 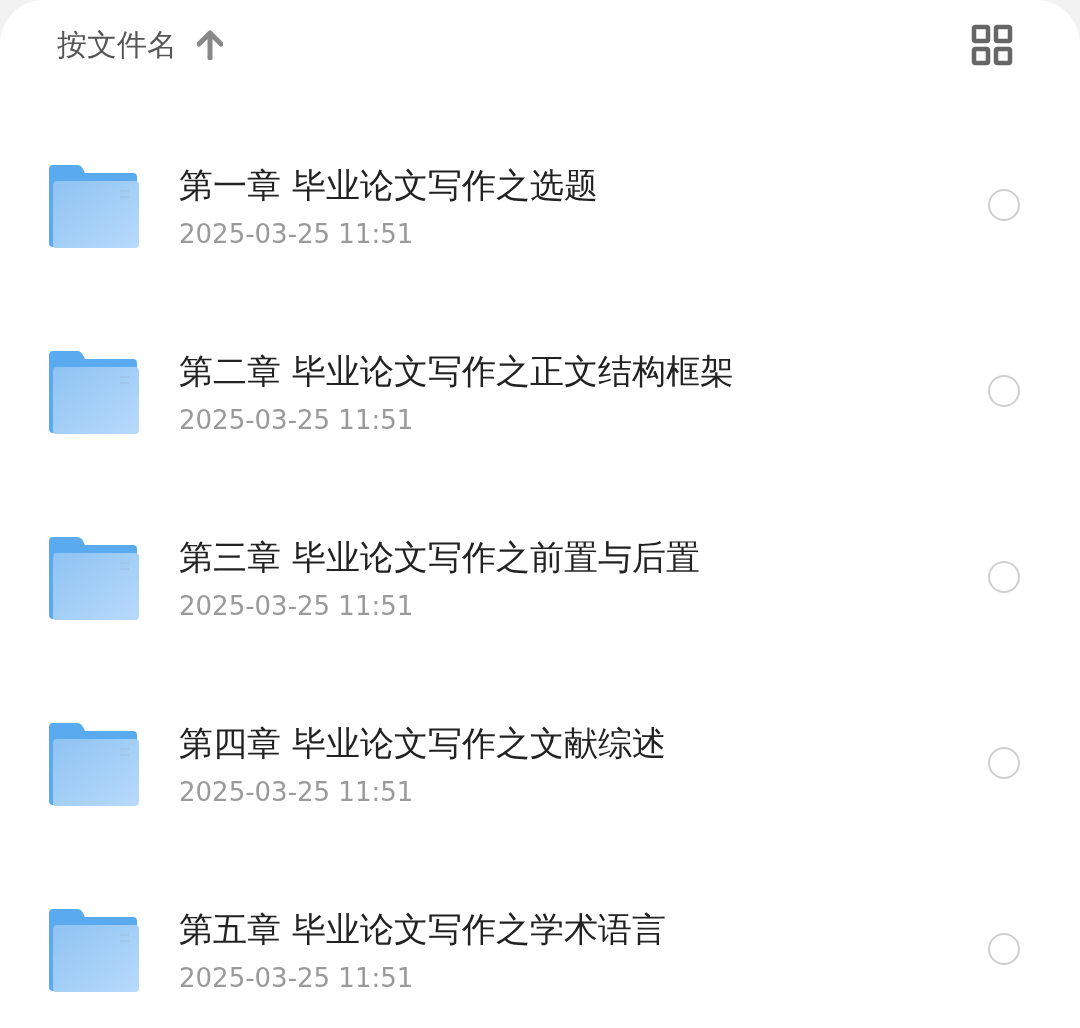 What do you see at coordinates (992, 45) in the screenshot?
I see `grid-view-icon` at bounding box center [992, 45].